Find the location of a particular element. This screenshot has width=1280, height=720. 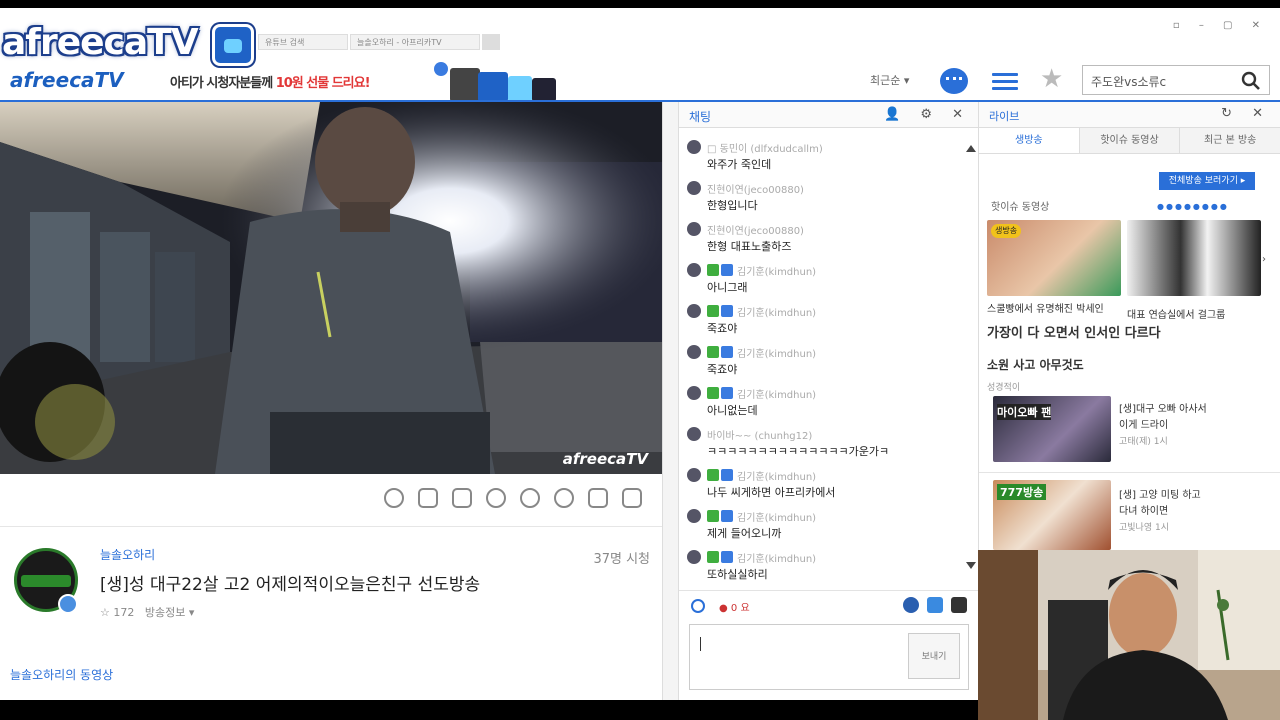

afreeca-logo: afreecaTV is located at coordinates (67, 80).